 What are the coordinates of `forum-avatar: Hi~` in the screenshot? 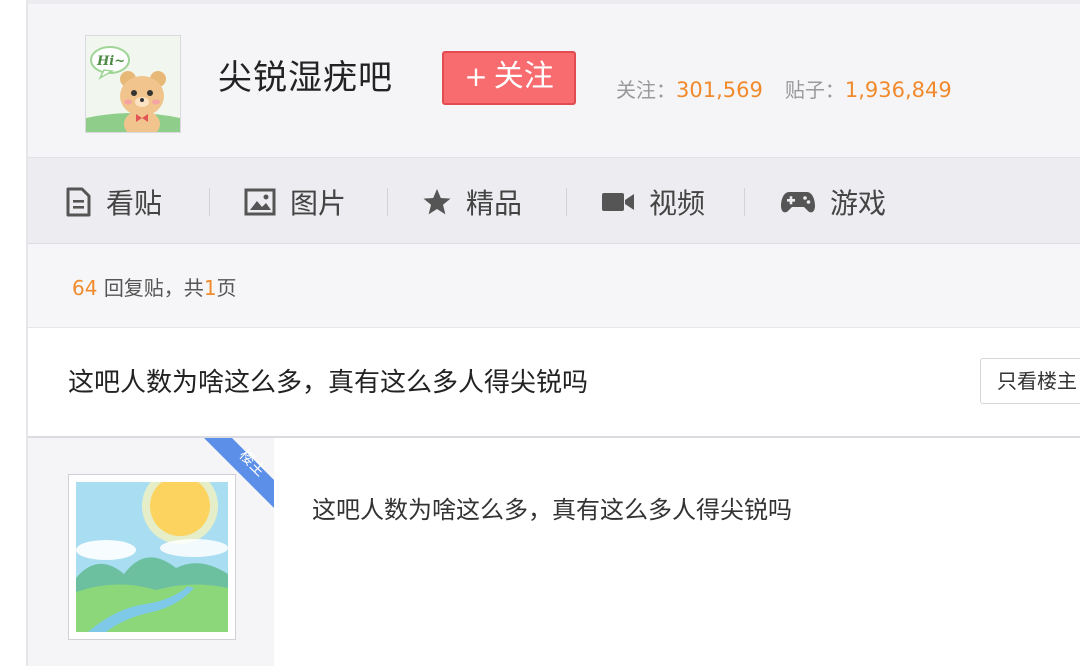 It's located at (133, 84).